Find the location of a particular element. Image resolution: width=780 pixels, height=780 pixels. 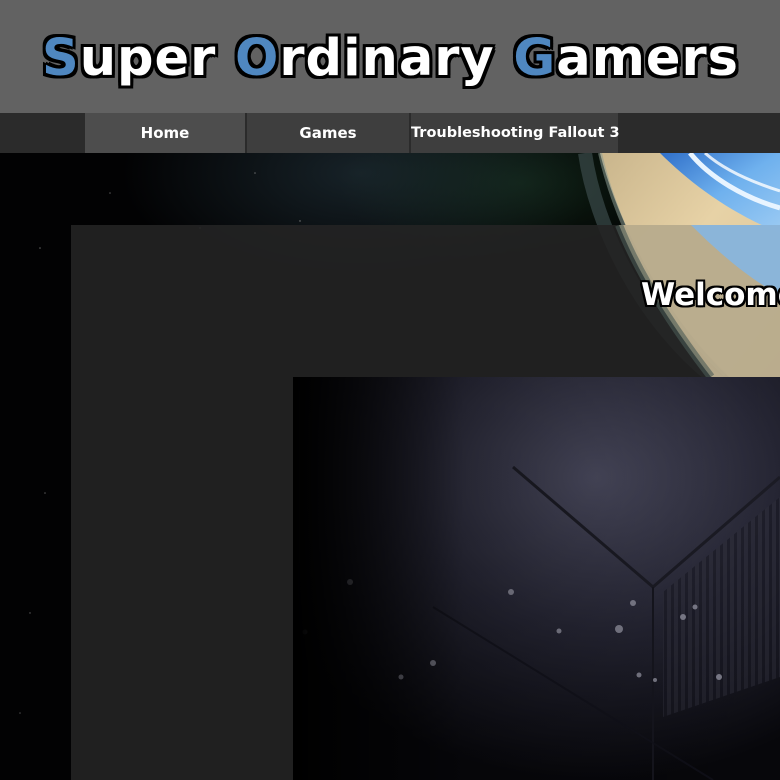

site-title-word-amers: amers is located at coordinates (647, 58).